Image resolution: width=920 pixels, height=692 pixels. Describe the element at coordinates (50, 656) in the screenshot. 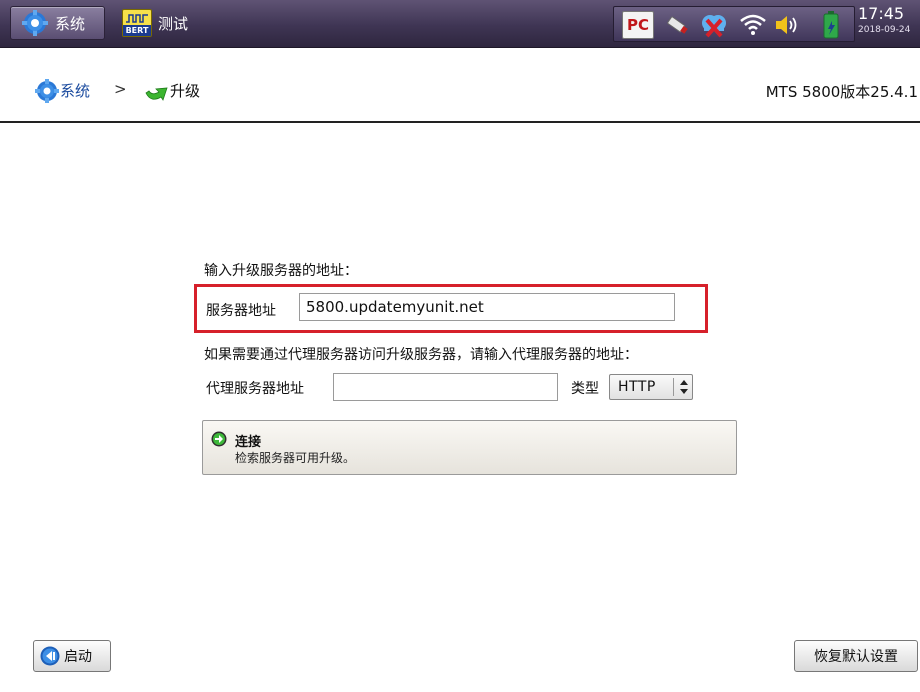

I see `back-arrow-icon` at that location.